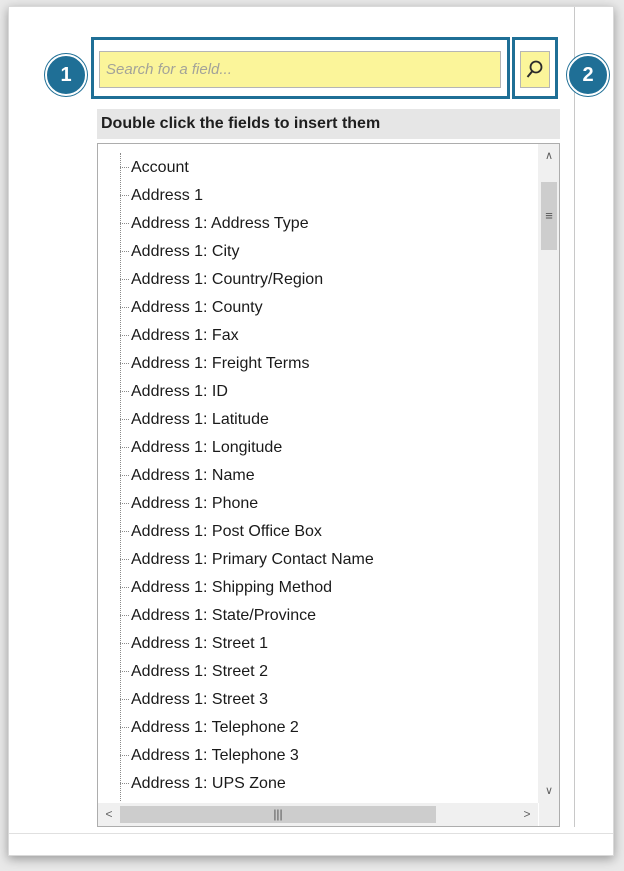  What do you see at coordinates (549, 216) in the screenshot?
I see `vertical-scroll-thumb: ≡` at bounding box center [549, 216].